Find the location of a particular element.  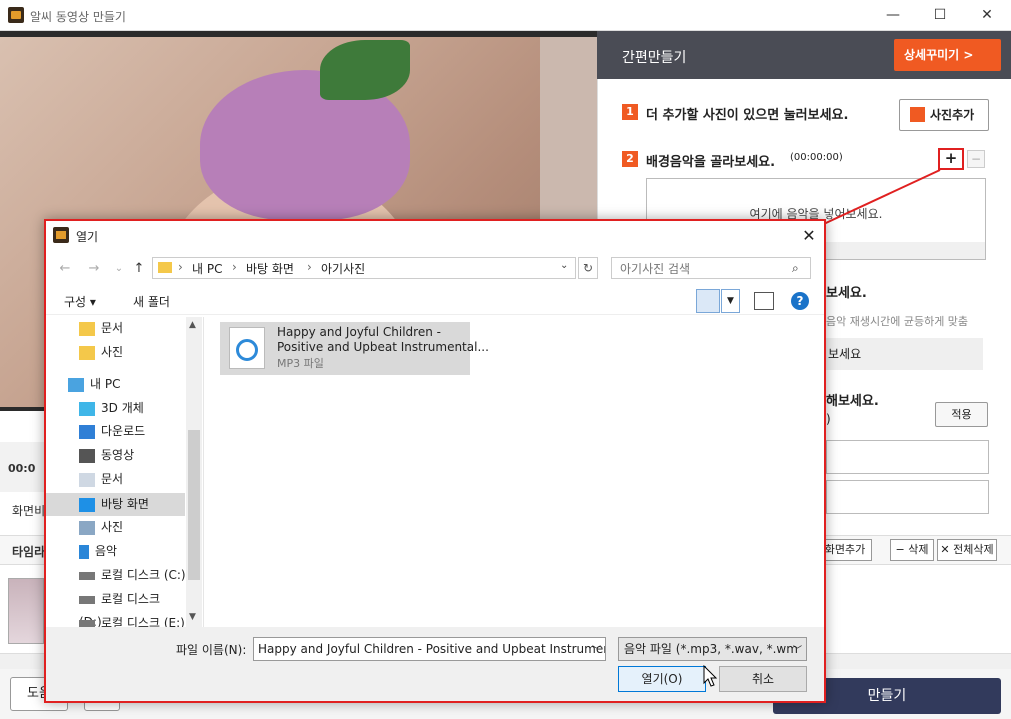

nav-item-documents-pc: 문서 is located at coordinates (116, 479).